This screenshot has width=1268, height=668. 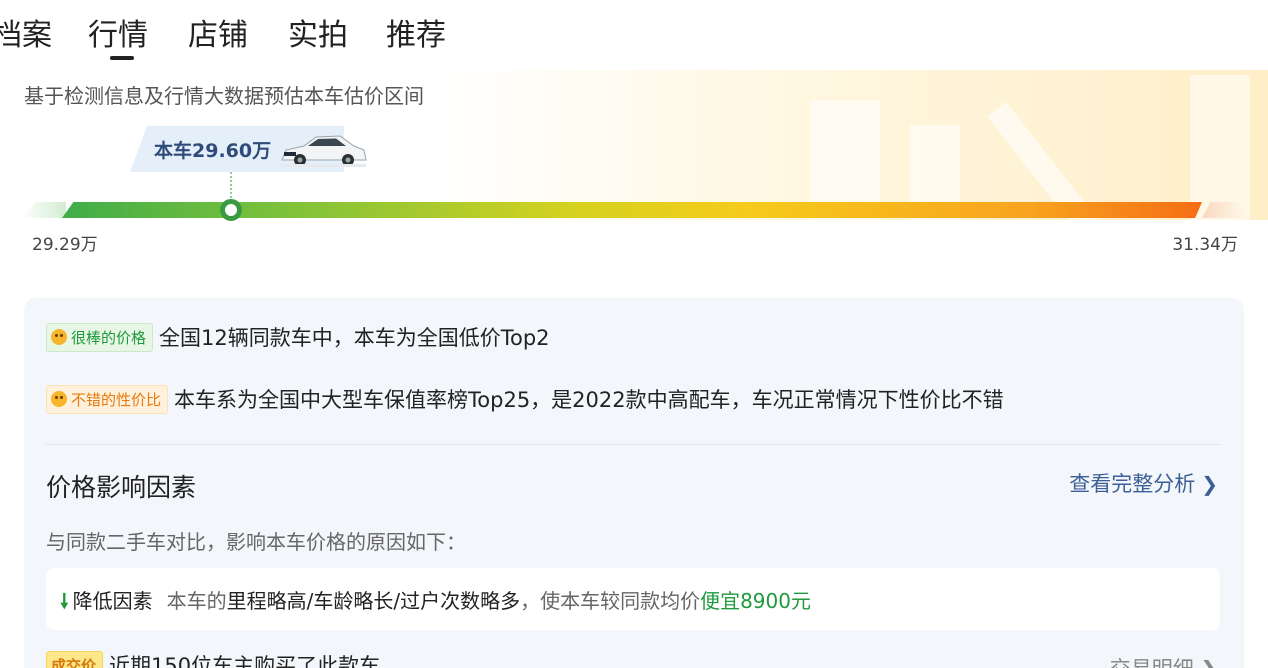 What do you see at coordinates (633, 444) in the screenshot?
I see `divider` at bounding box center [633, 444].